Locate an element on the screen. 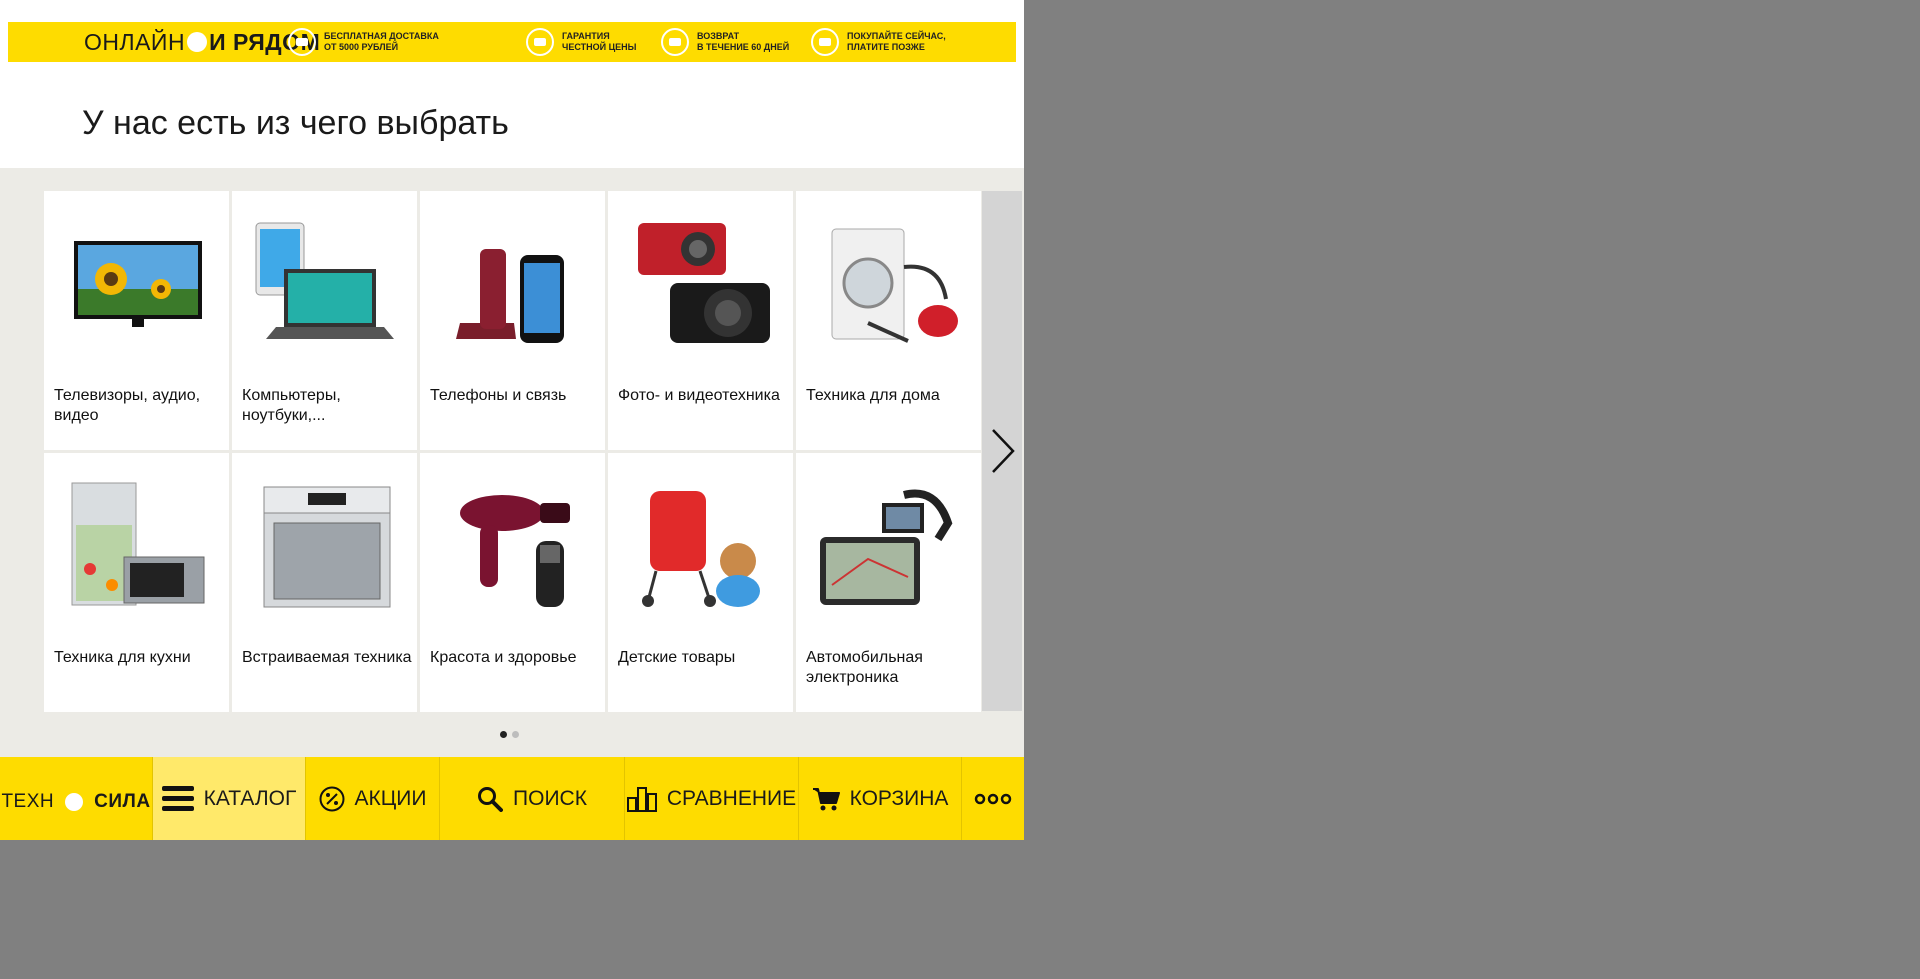 The height and width of the screenshot is (979, 1920). category-label: Красота и здоровье is located at coordinates (503, 657).